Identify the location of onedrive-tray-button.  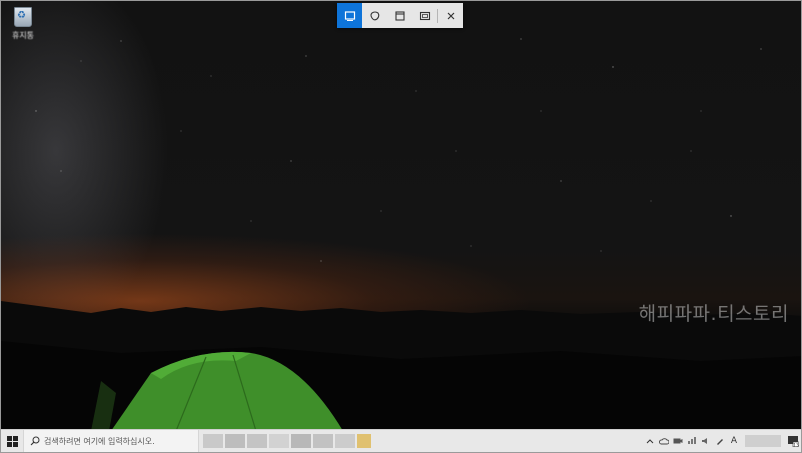
(664, 441).